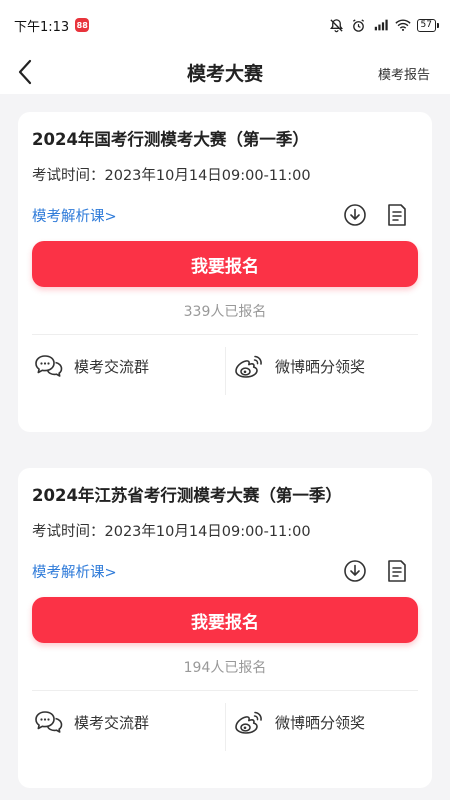 Image resolution: width=450 pixels, height=800 pixels. Describe the element at coordinates (82, 25) in the screenshot. I see `app-notification-badge: 88` at that location.